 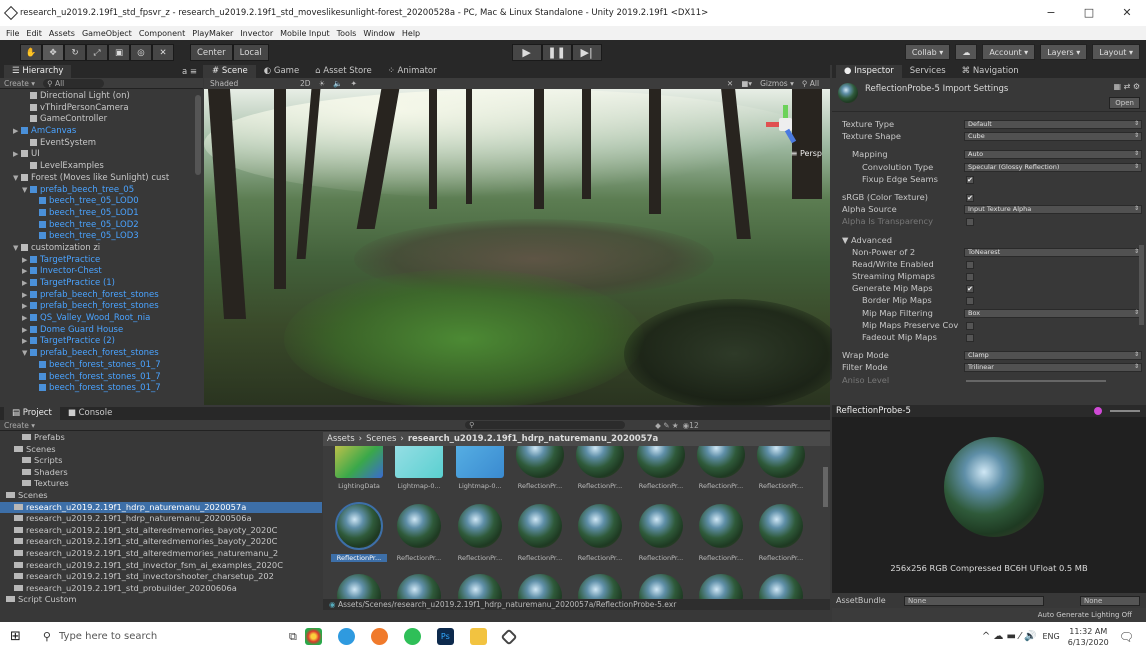 What do you see at coordinates (966, 52) in the screenshot?
I see `cloud-button: ☁` at bounding box center [966, 52].